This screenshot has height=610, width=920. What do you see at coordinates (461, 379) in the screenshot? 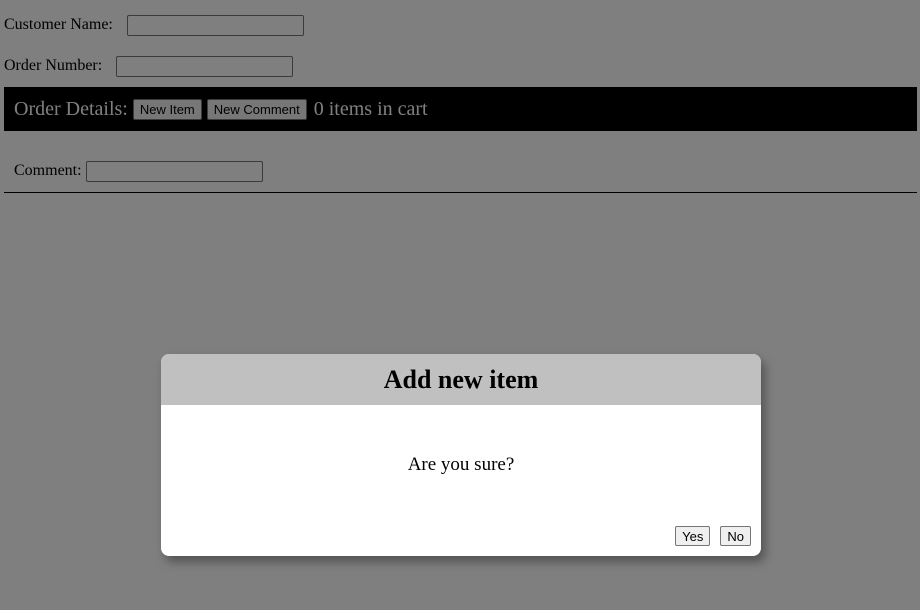
I see `dialog-title: Add new item` at bounding box center [461, 379].